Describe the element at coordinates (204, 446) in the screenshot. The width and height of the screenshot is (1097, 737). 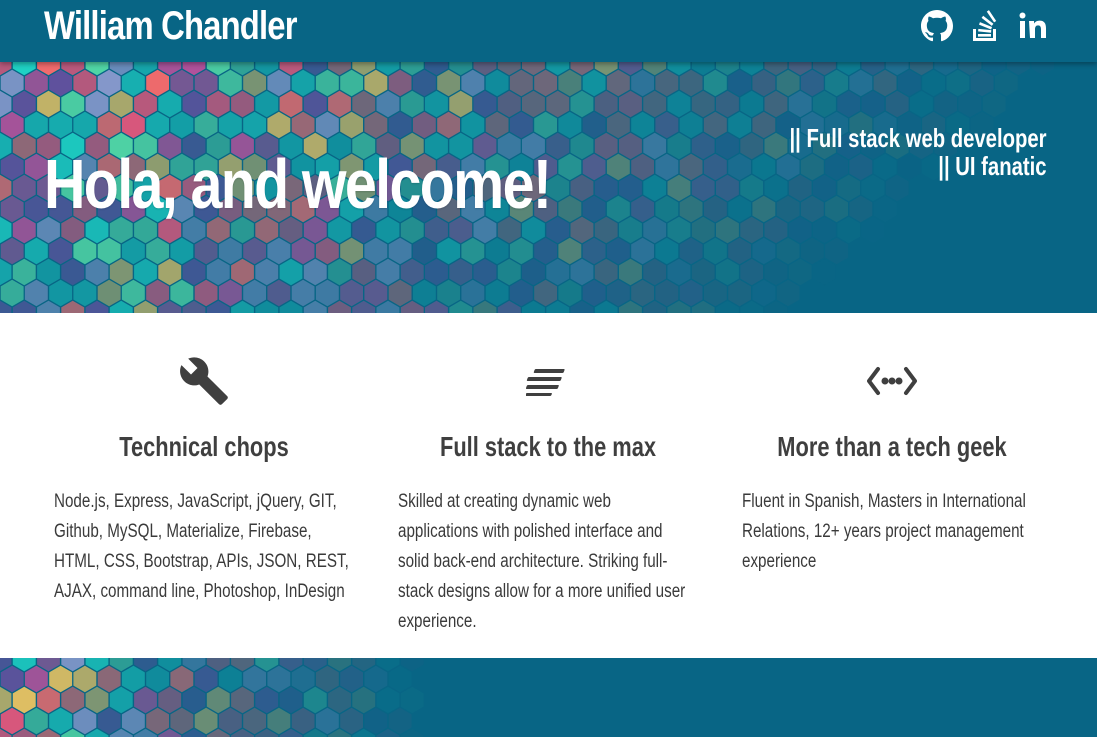
I see `feature-title: Technical chops` at that location.